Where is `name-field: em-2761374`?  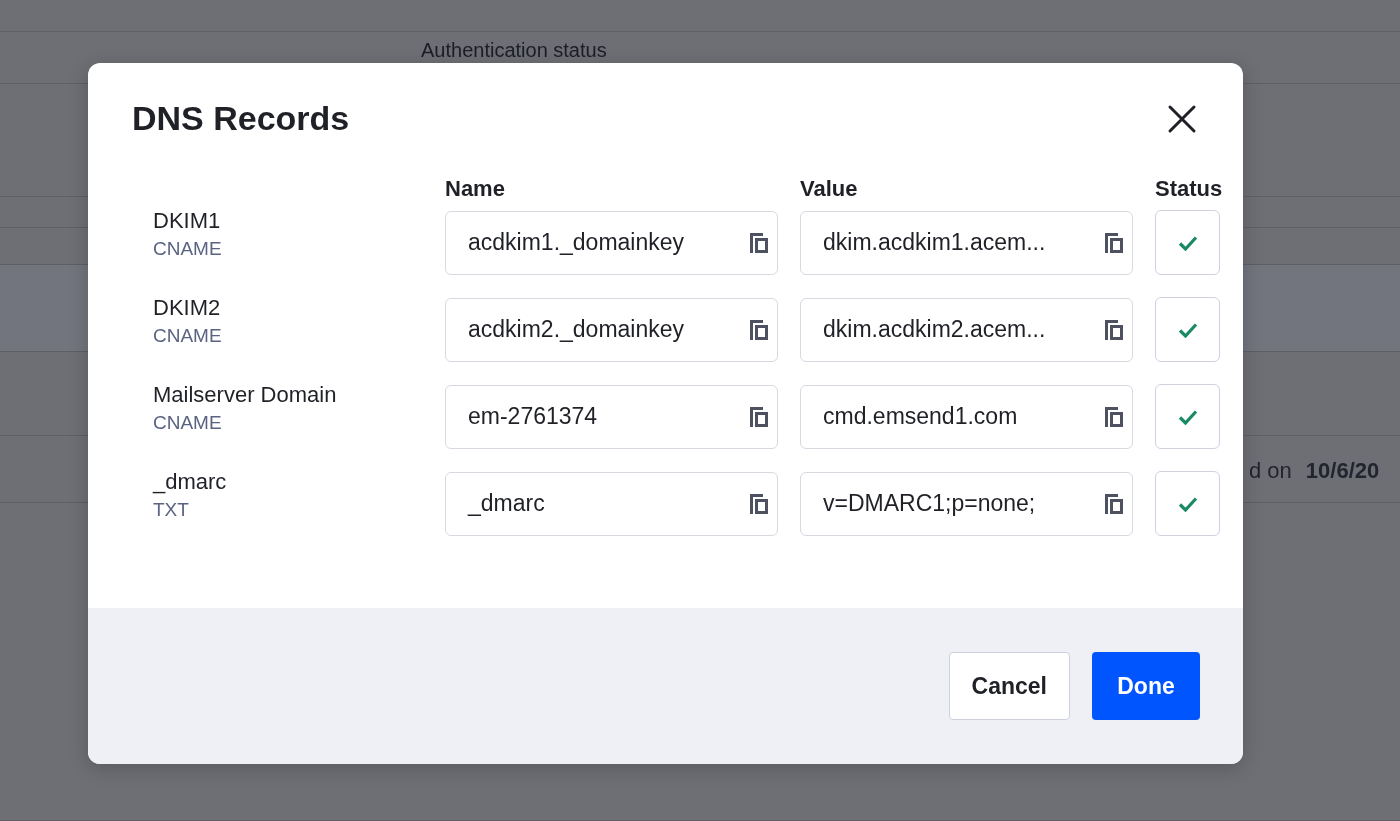 name-field: em-2761374 is located at coordinates (611, 416).